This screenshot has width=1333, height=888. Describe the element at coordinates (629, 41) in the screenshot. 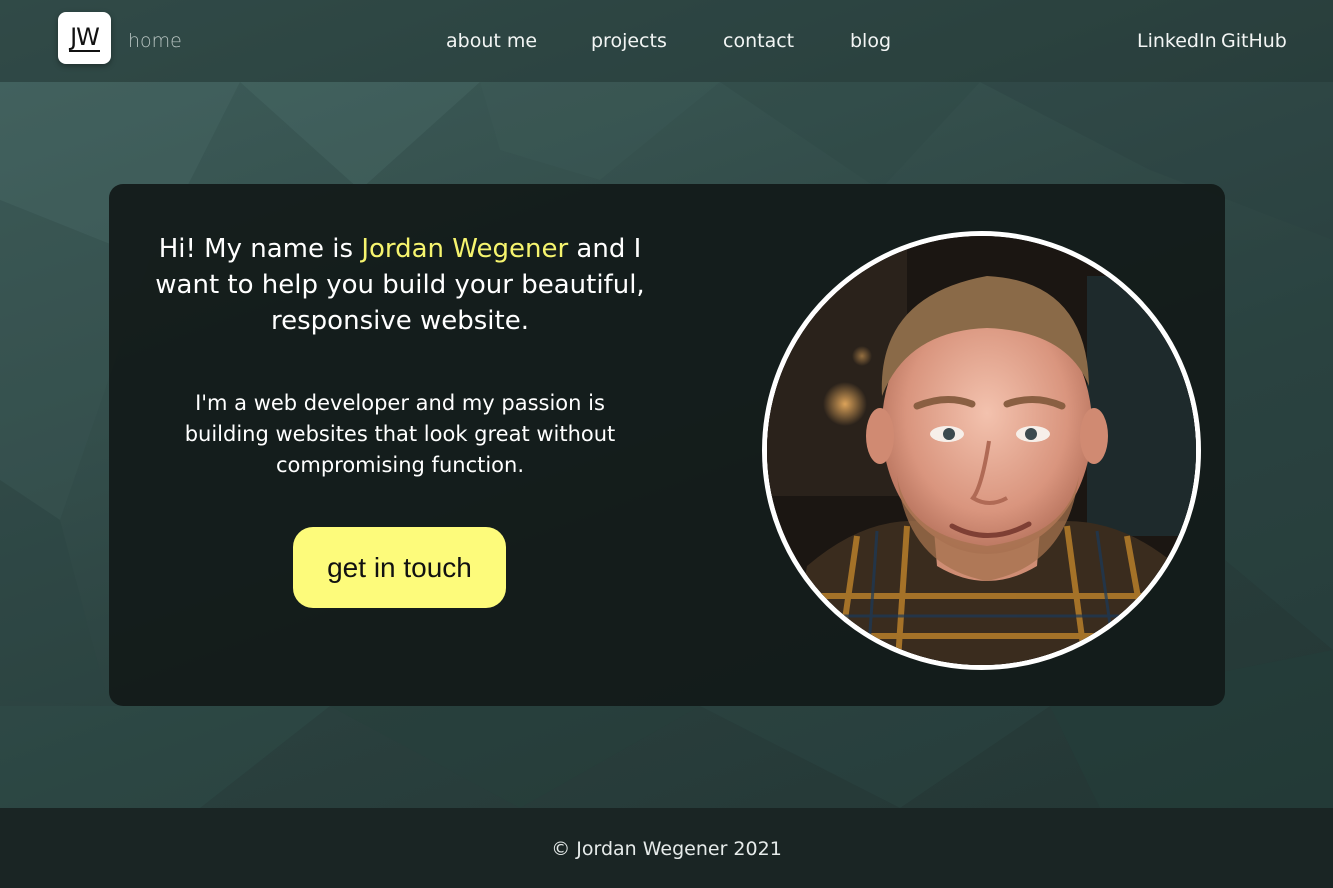

I see `nav-projects-link: projects` at that location.